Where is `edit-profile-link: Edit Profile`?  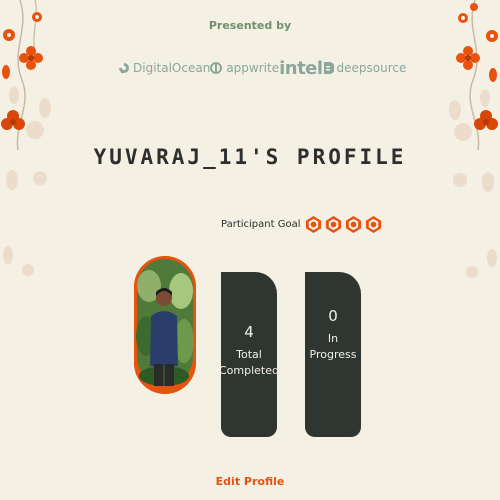
edit-profile-link: Edit Profile is located at coordinates (250, 481).